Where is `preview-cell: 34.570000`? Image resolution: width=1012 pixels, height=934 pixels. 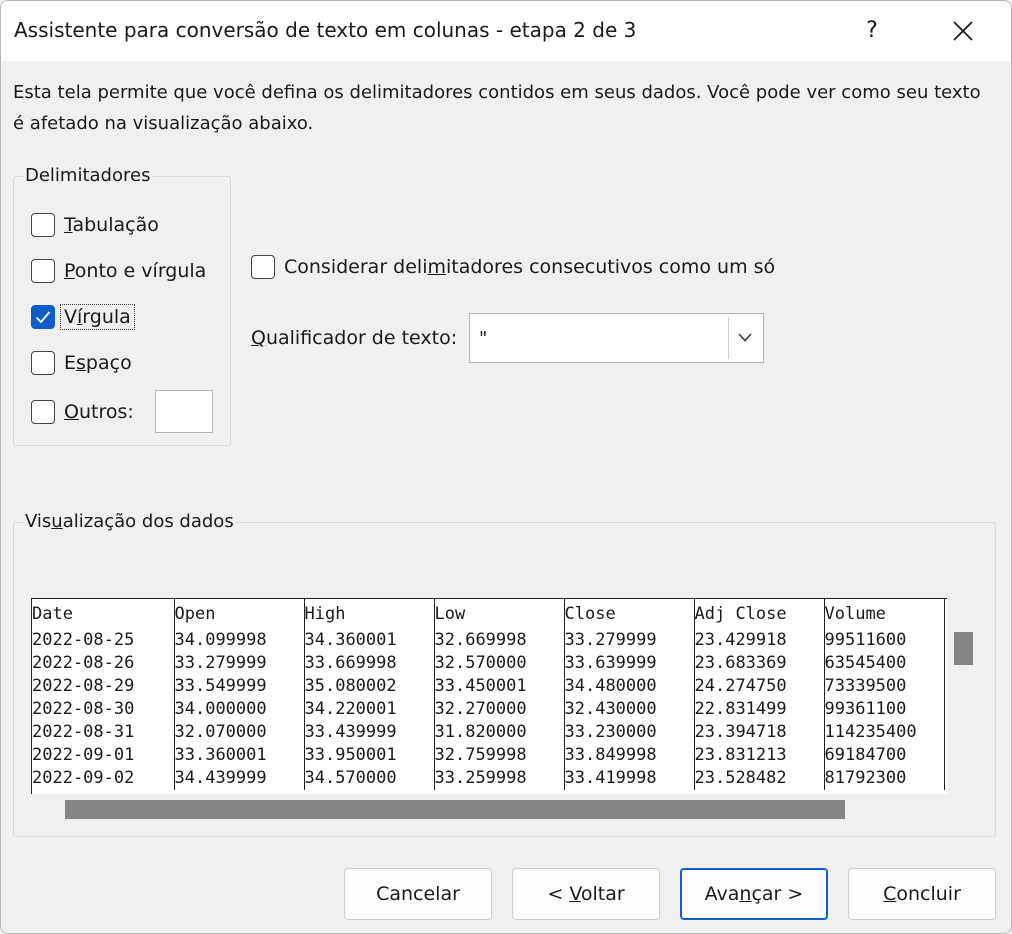
preview-cell: 34.570000 is located at coordinates (369, 778).